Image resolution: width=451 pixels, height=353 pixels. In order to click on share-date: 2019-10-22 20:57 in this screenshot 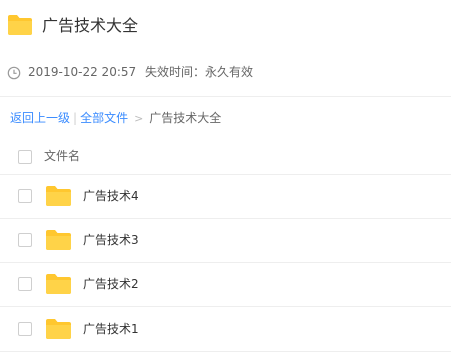, I will do `click(82, 72)`.